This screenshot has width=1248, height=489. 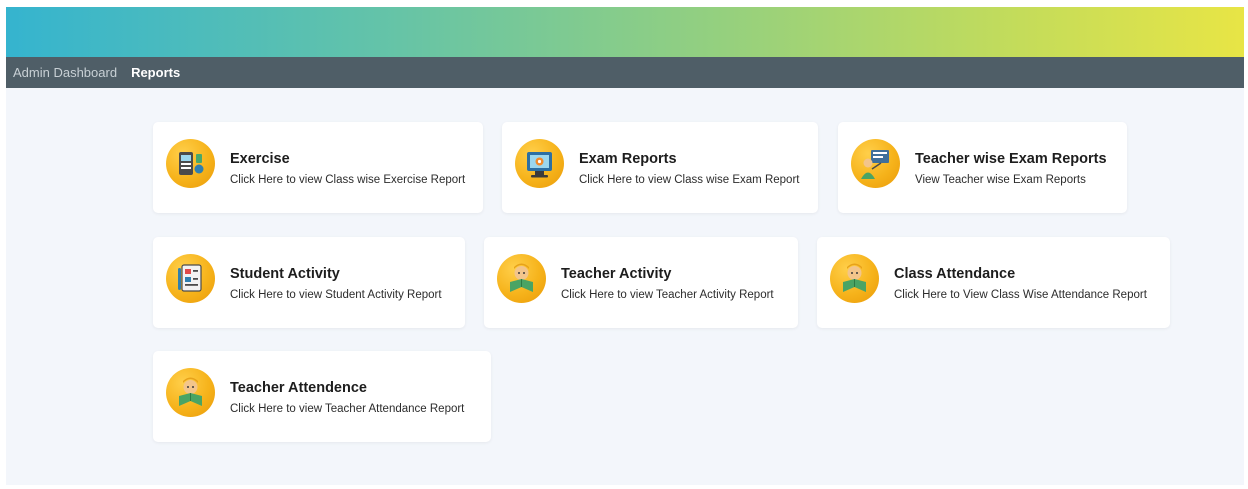 I want to click on teacher-attendance-icon, so click(x=190, y=392).